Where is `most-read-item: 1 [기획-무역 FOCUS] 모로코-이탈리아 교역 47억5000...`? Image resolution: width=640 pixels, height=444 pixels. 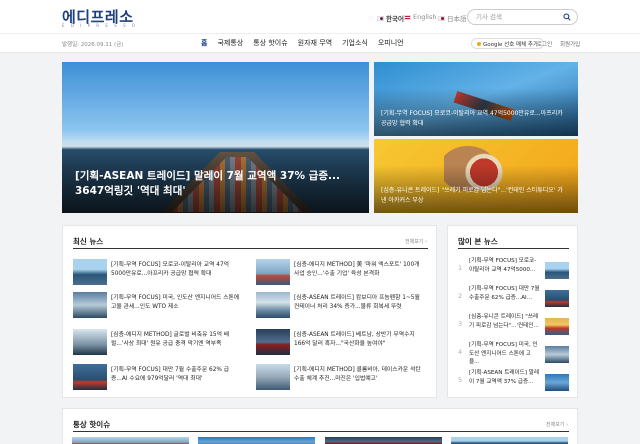
most-read-item: 1 [기획-무역 FOCUS] 모로코-이탈리아 교역 47억5000... is located at coordinates (514, 269).